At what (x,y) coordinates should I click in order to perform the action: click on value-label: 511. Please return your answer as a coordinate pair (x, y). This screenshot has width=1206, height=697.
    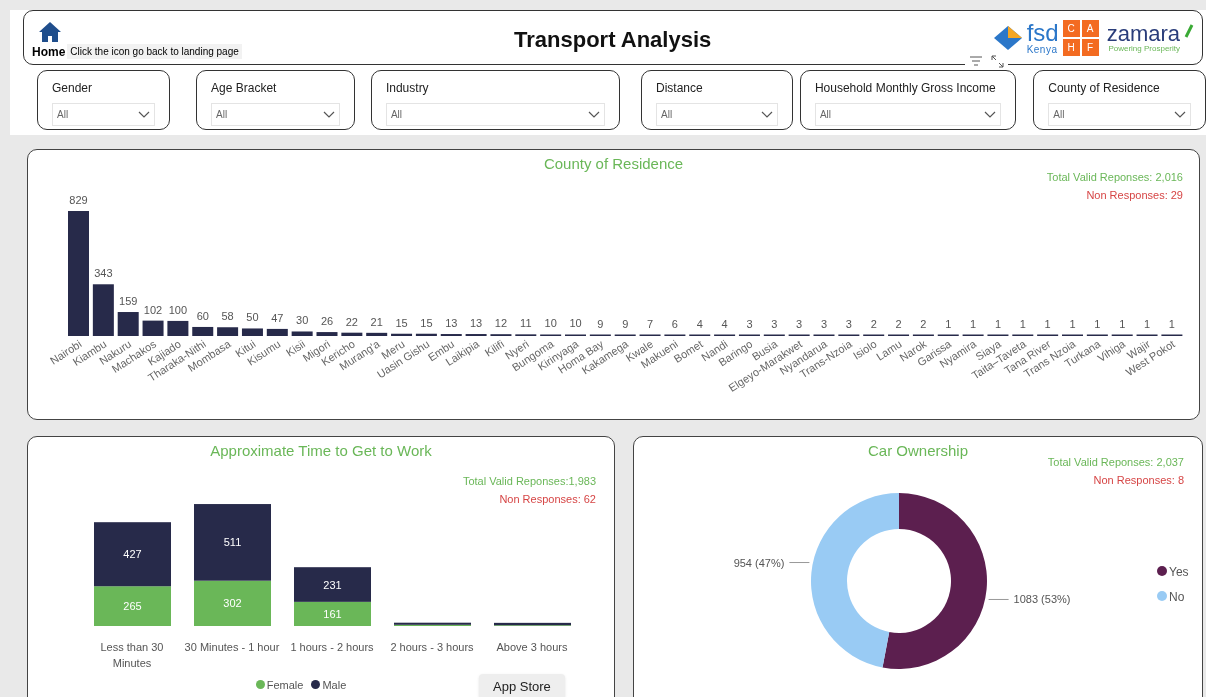
    Looking at the image, I should click on (232, 541).